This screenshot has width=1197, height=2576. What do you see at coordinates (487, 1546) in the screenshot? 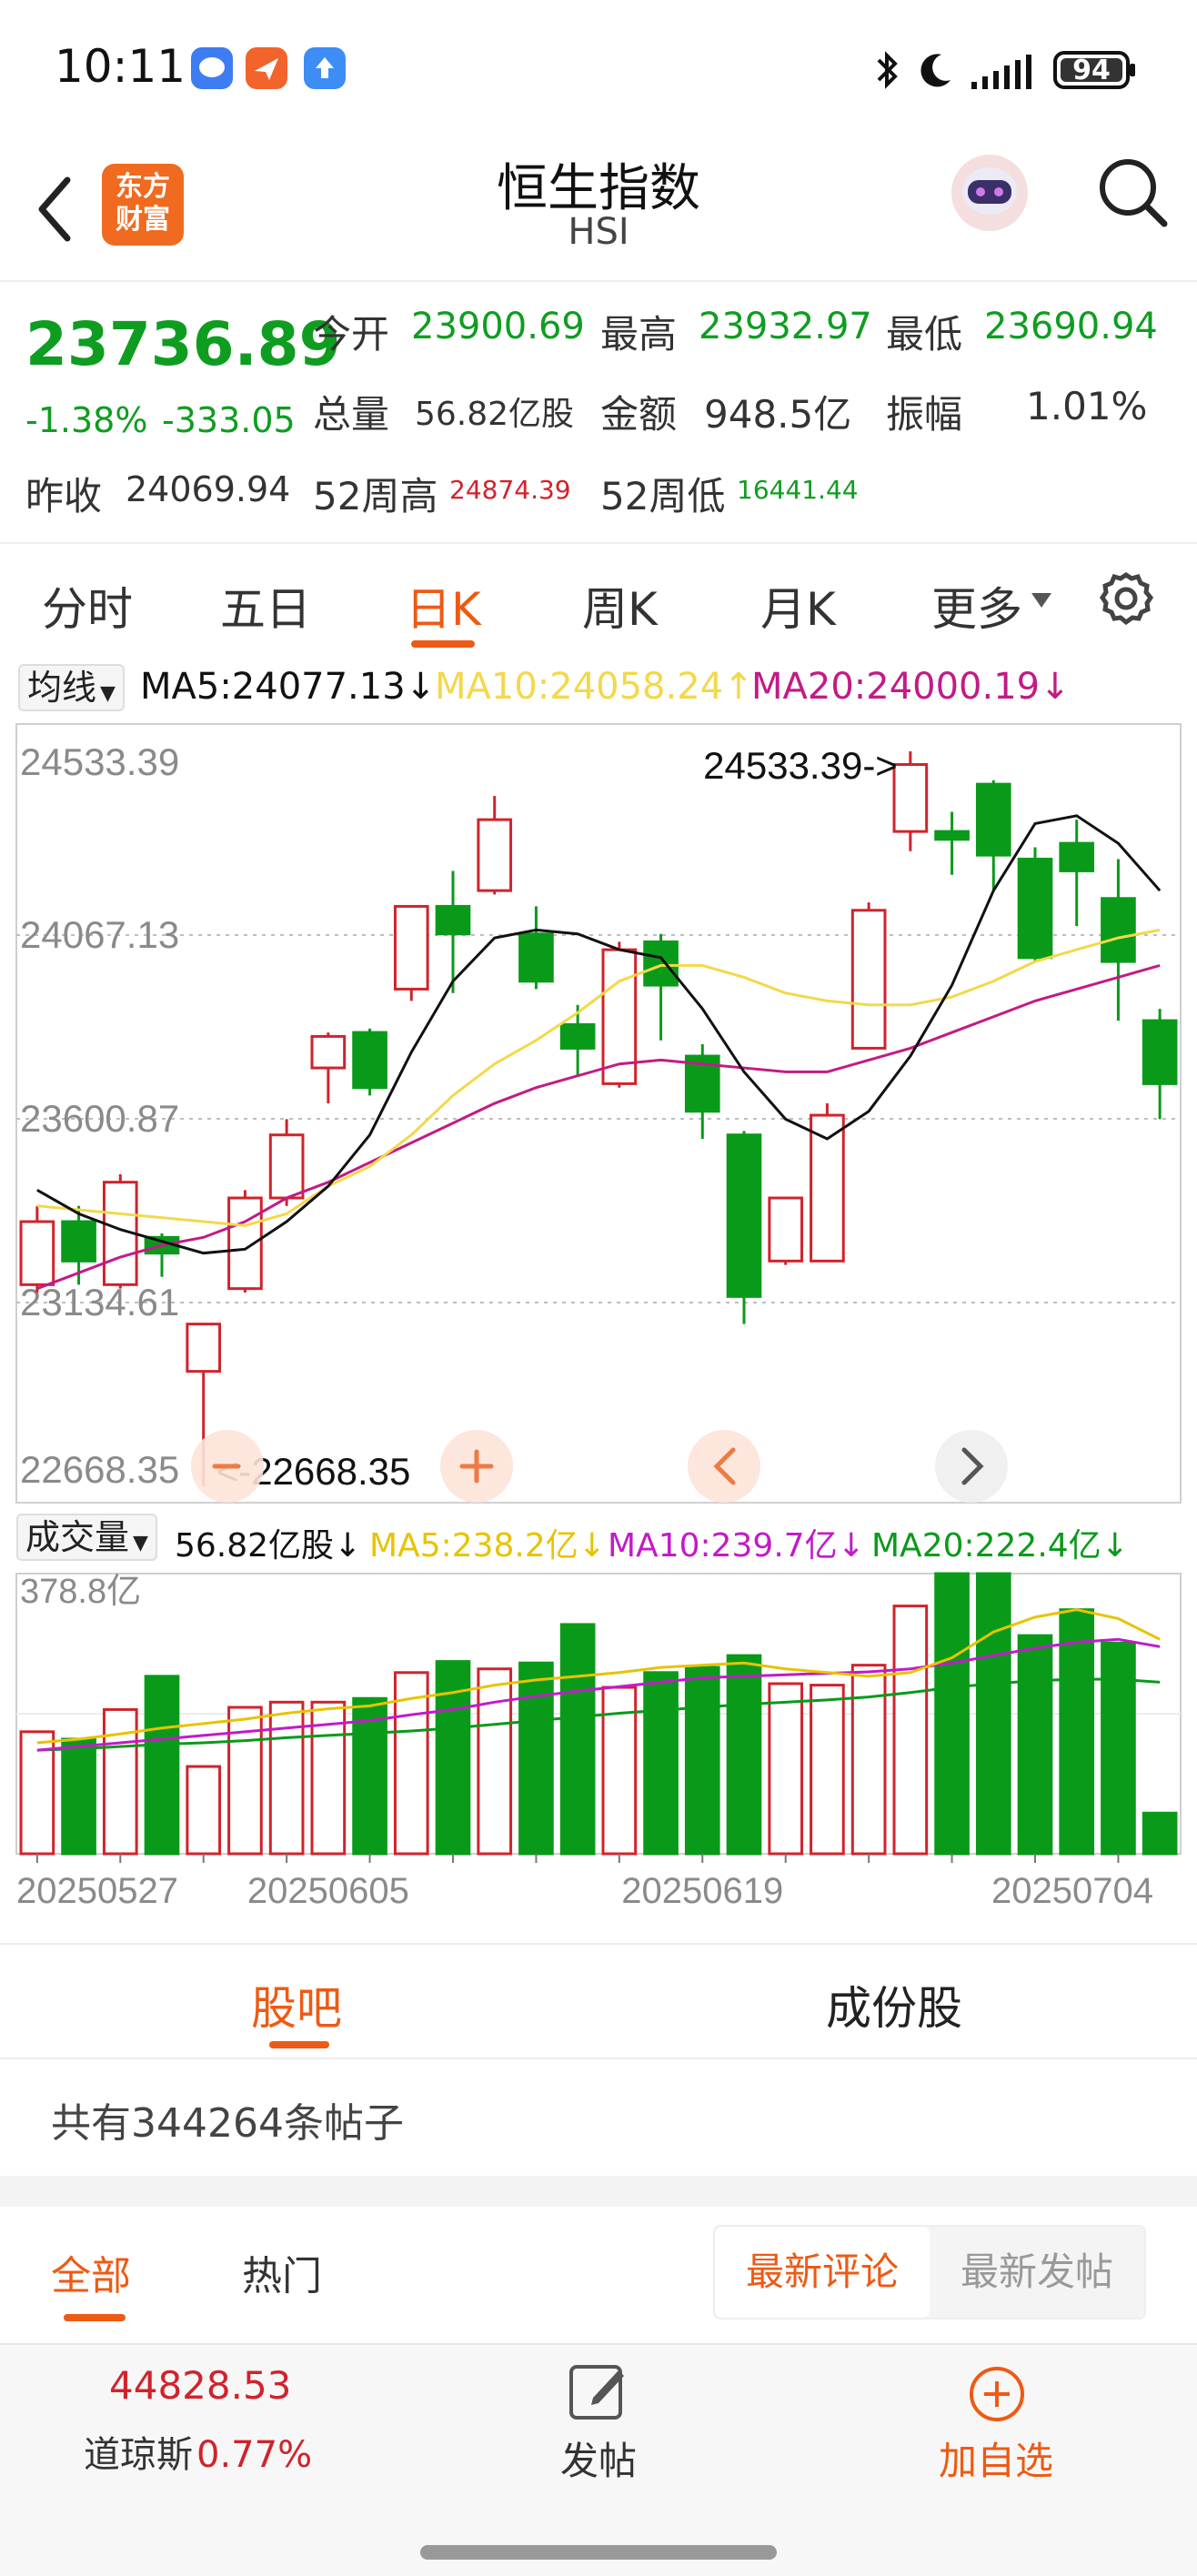
I see `vol-ma5: MA5:238.2亿↓` at bounding box center [487, 1546].